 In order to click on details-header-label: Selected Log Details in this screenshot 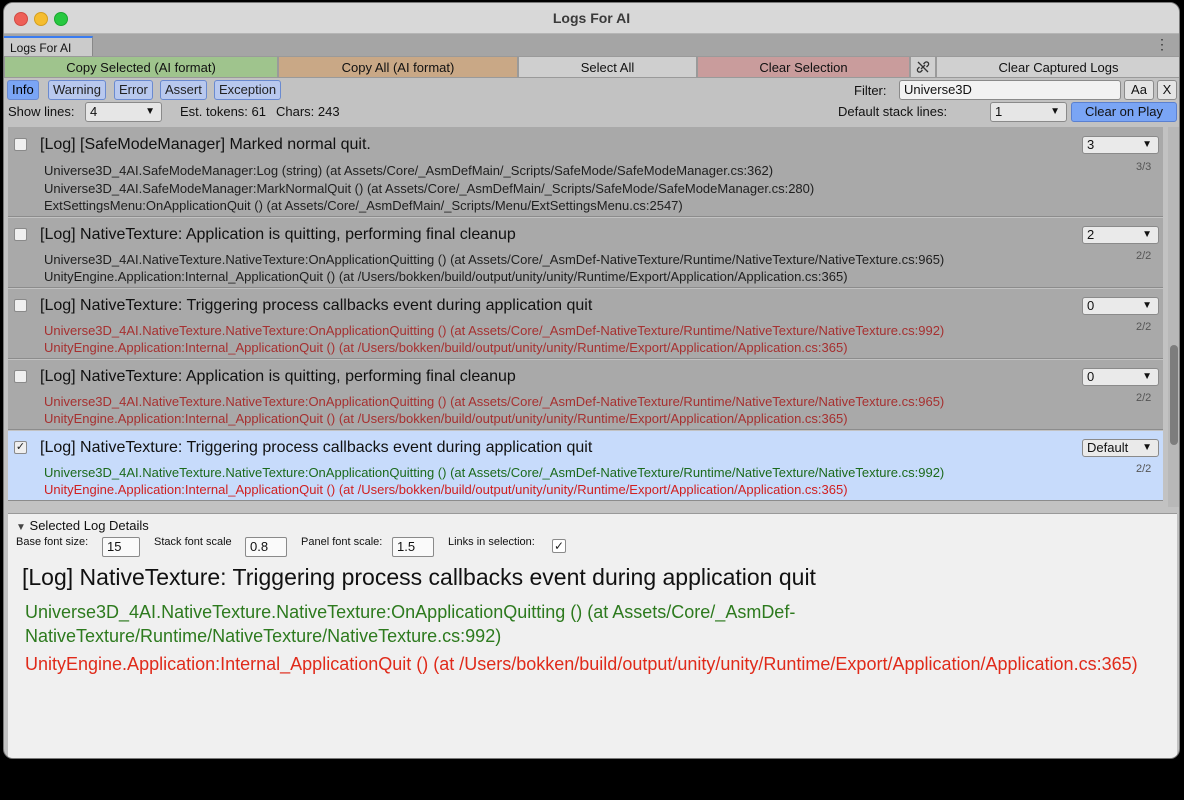, I will do `click(89, 525)`.